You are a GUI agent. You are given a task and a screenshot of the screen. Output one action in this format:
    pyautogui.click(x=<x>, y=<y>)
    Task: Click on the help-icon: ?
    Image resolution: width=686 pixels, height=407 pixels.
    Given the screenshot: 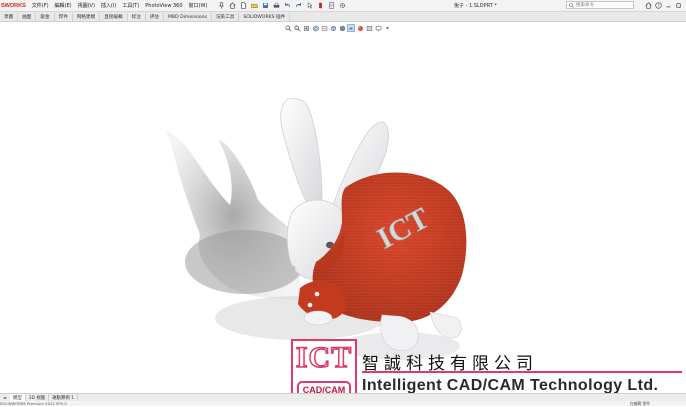 What is the action you would take?
    pyautogui.click(x=658, y=5)
    